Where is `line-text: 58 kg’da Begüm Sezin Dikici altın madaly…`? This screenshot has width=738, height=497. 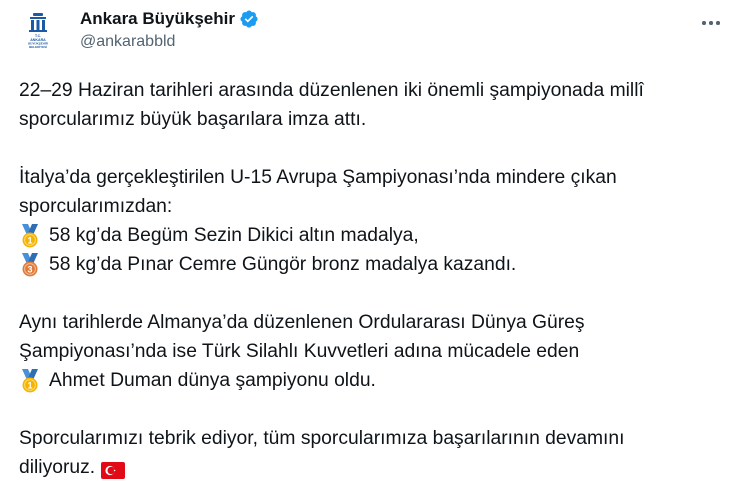
line-text: 58 kg’da Begüm Sezin Dikici altın madaly… is located at coordinates (234, 235).